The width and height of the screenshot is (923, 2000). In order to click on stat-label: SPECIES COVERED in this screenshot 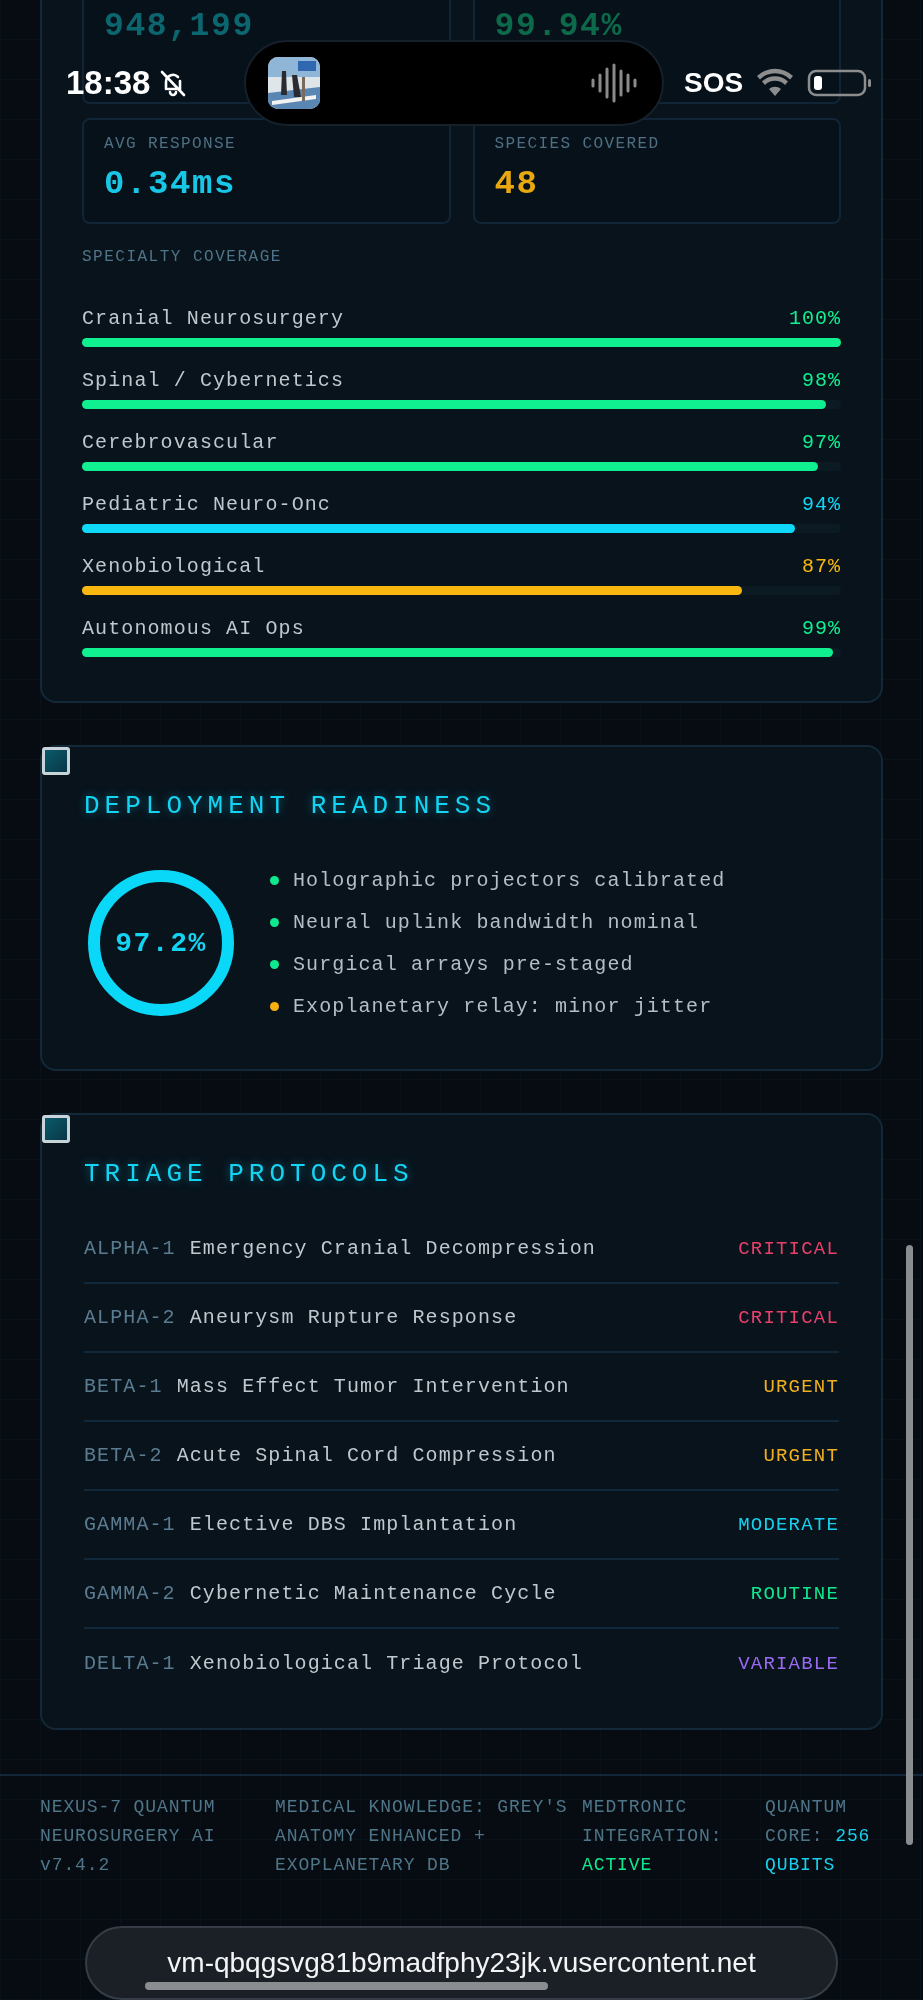, I will do `click(577, 144)`.